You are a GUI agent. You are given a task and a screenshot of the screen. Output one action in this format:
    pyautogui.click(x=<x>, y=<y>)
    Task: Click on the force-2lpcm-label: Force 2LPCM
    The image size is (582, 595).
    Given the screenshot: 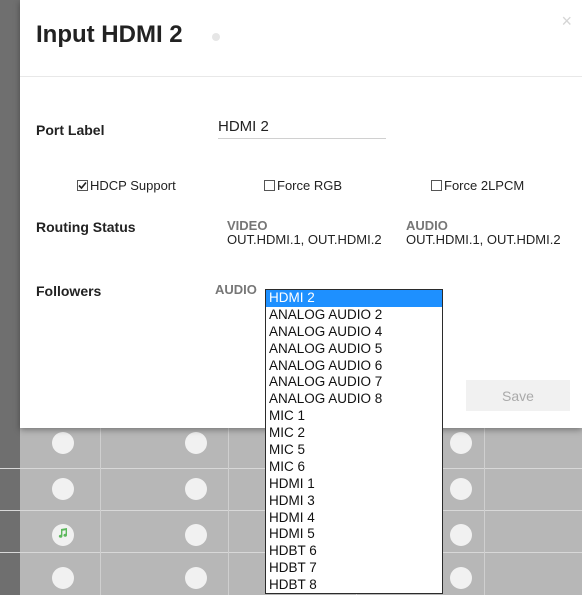 What is the action you would take?
    pyautogui.click(x=484, y=185)
    